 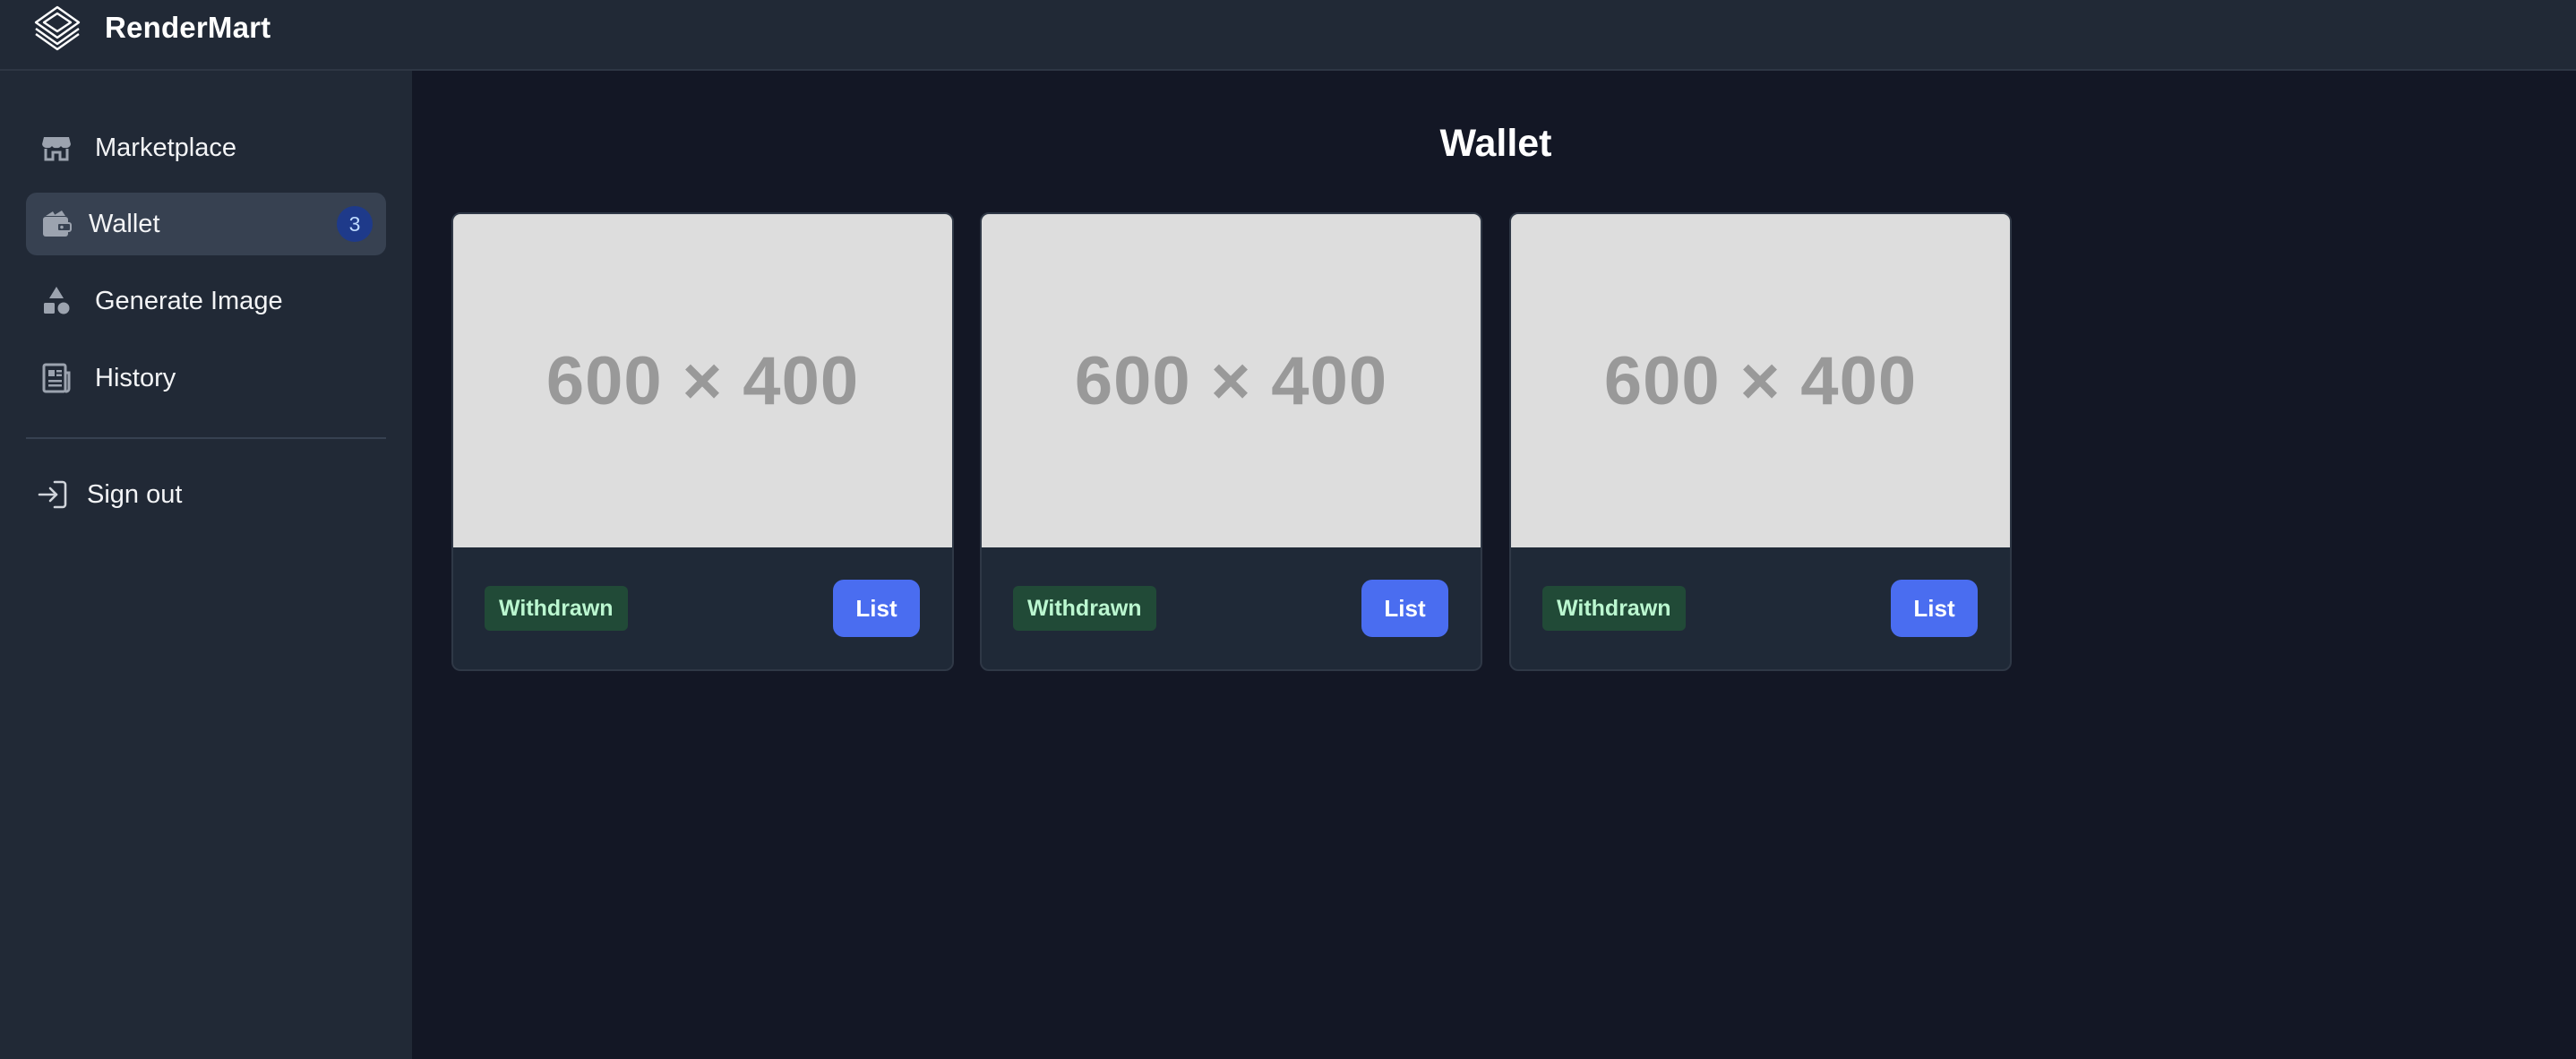 I want to click on shapes-icon, so click(x=56, y=301).